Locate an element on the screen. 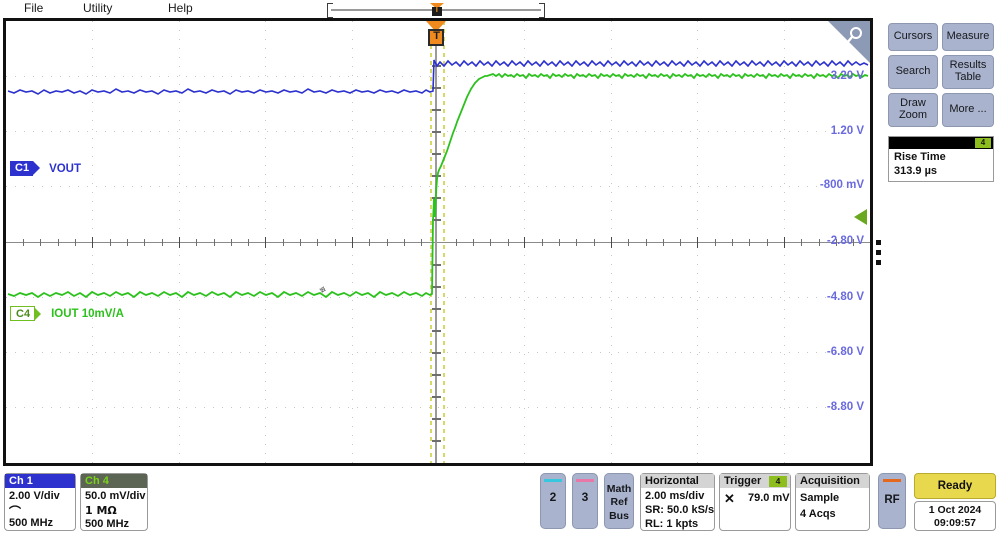  cursors-button: Cursors is located at coordinates (913, 37).